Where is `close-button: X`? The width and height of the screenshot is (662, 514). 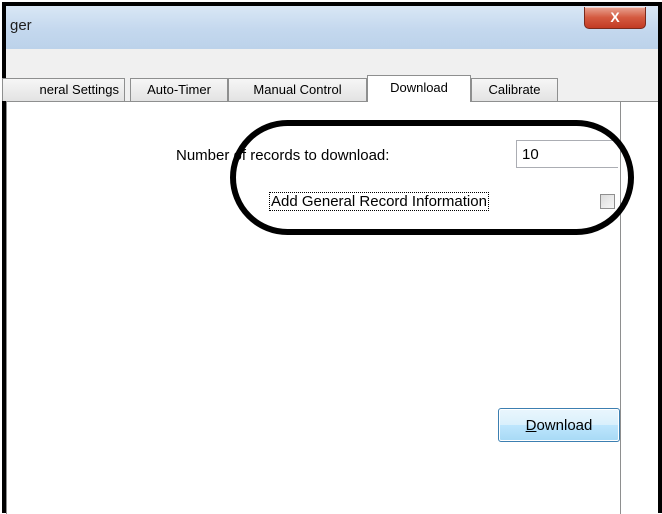
close-button: X is located at coordinates (615, 18).